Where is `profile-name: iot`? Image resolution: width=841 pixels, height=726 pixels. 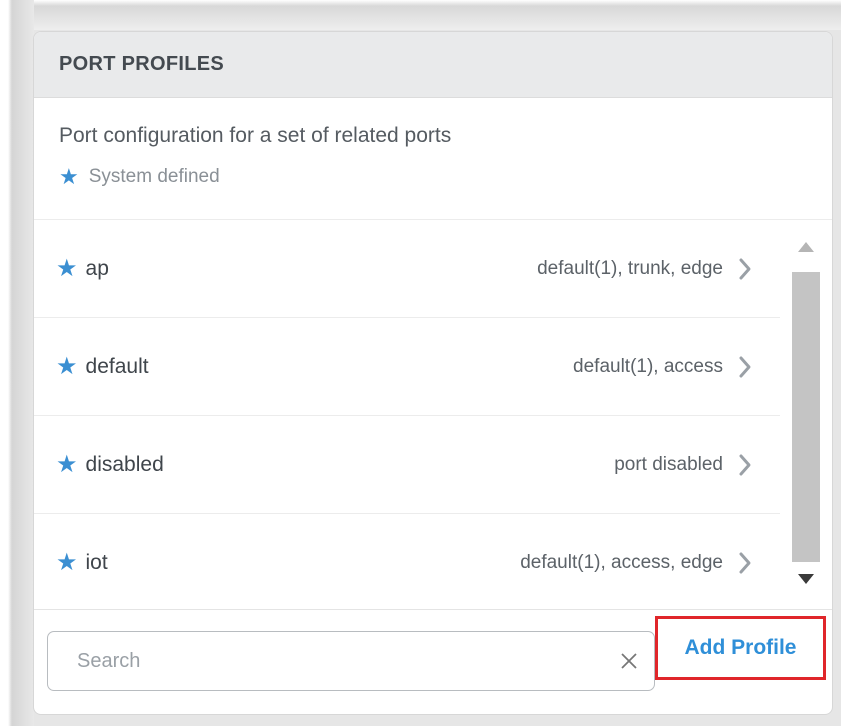
profile-name: iot is located at coordinates (96, 562).